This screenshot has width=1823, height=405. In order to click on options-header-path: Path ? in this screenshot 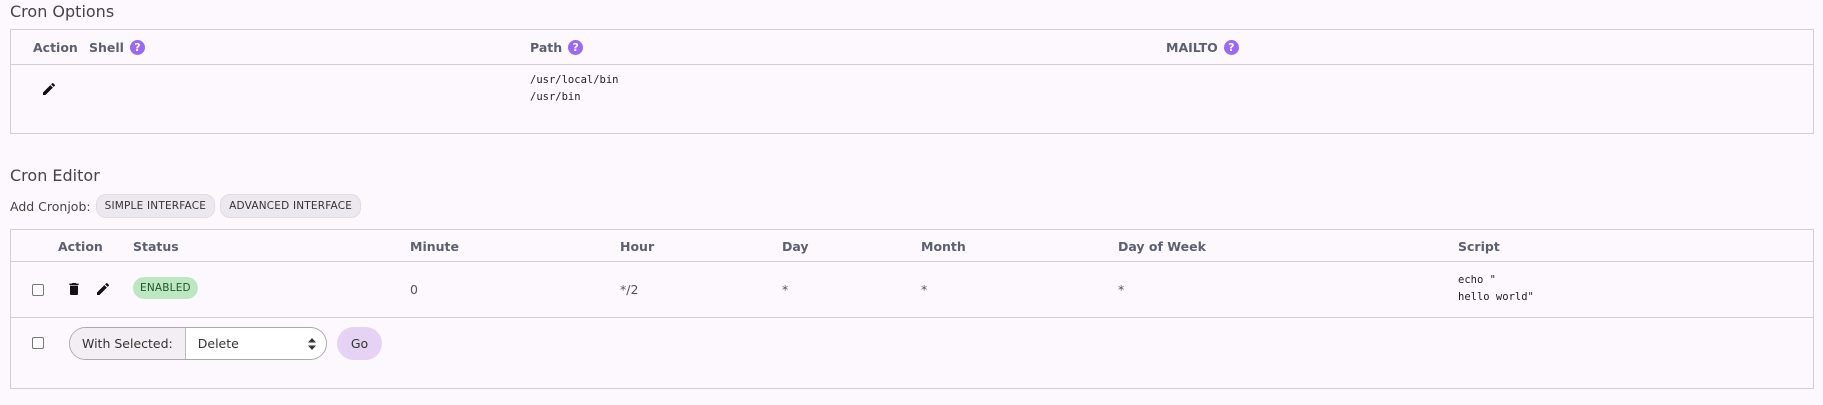, I will do `click(557, 47)`.